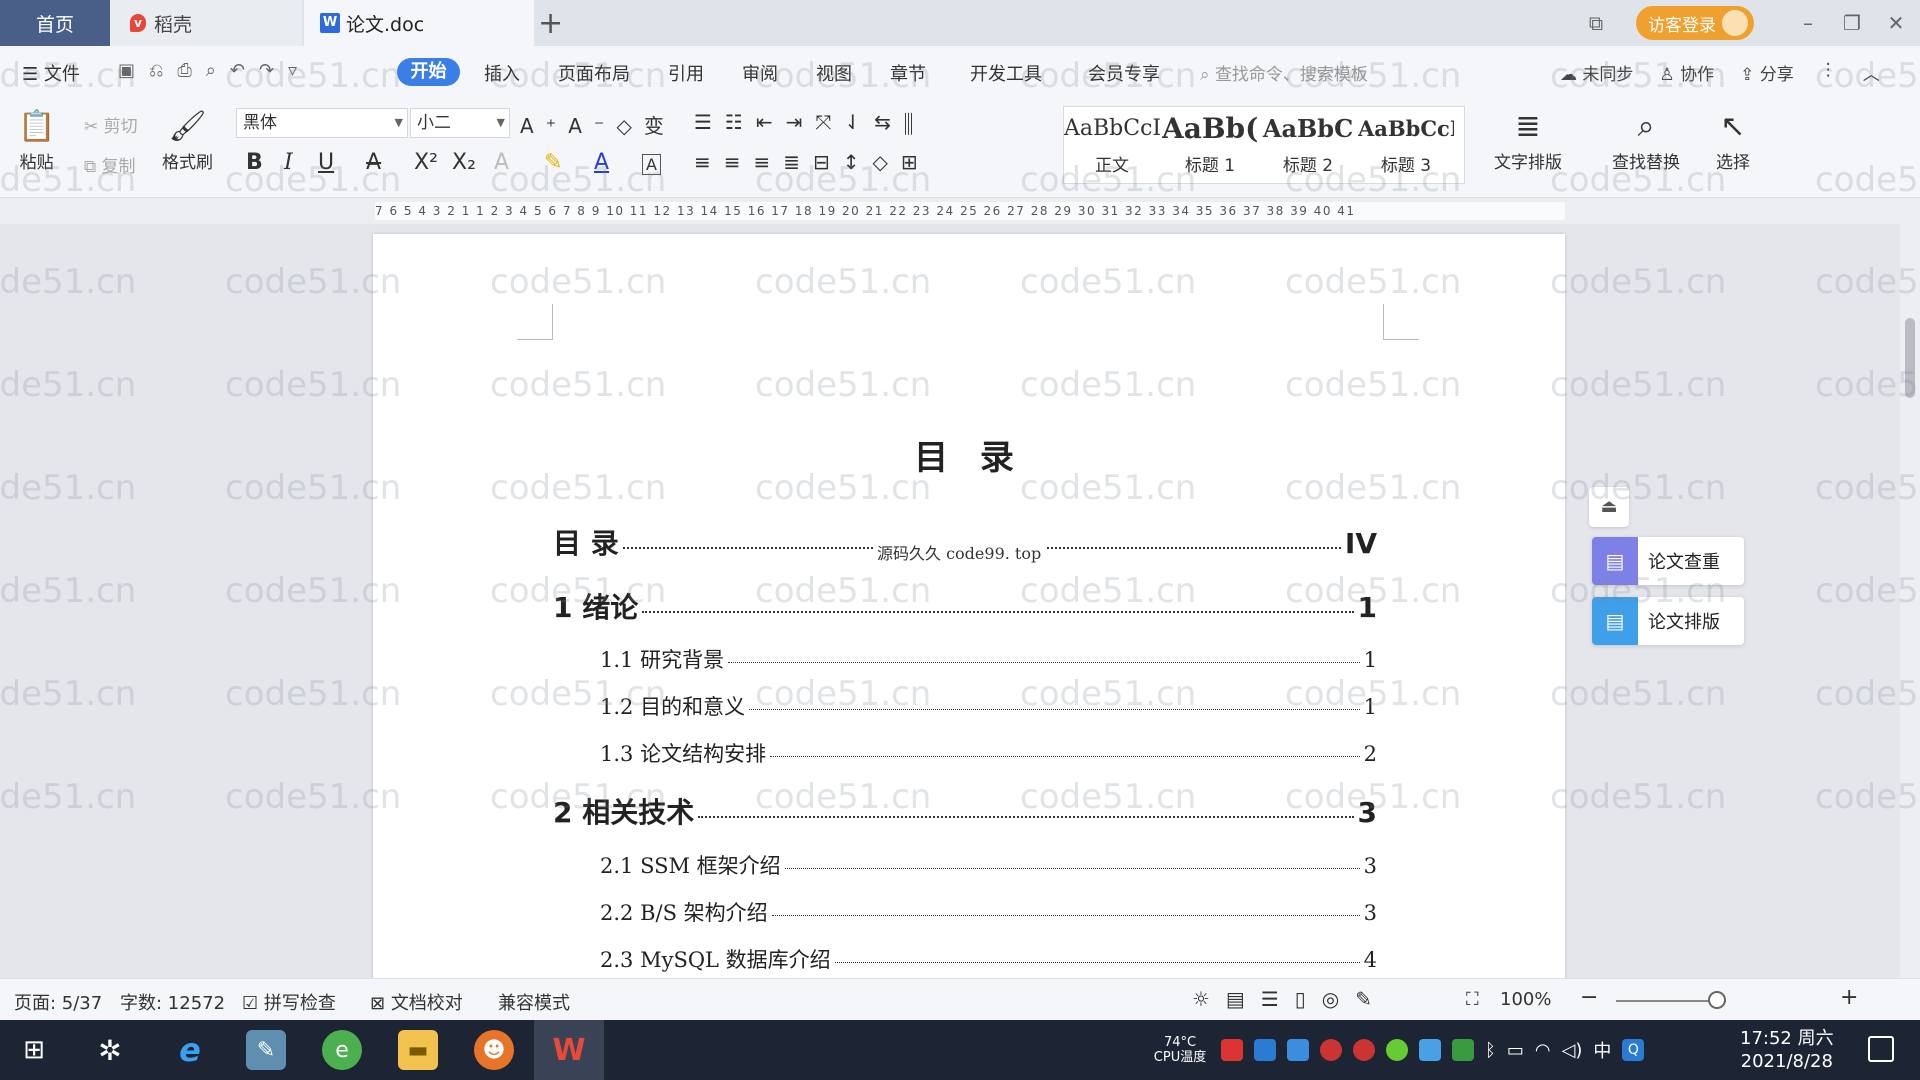  What do you see at coordinates (494, 1050) in the screenshot?
I see `game-app-icon: ☻` at bounding box center [494, 1050].